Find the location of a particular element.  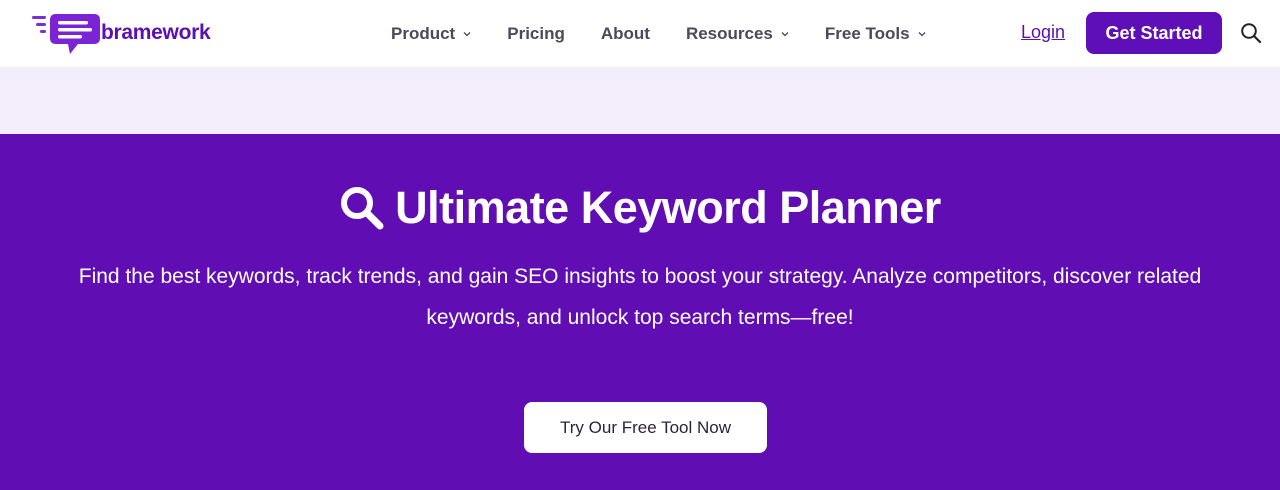

brand-name: bramework is located at coordinates (156, 32).